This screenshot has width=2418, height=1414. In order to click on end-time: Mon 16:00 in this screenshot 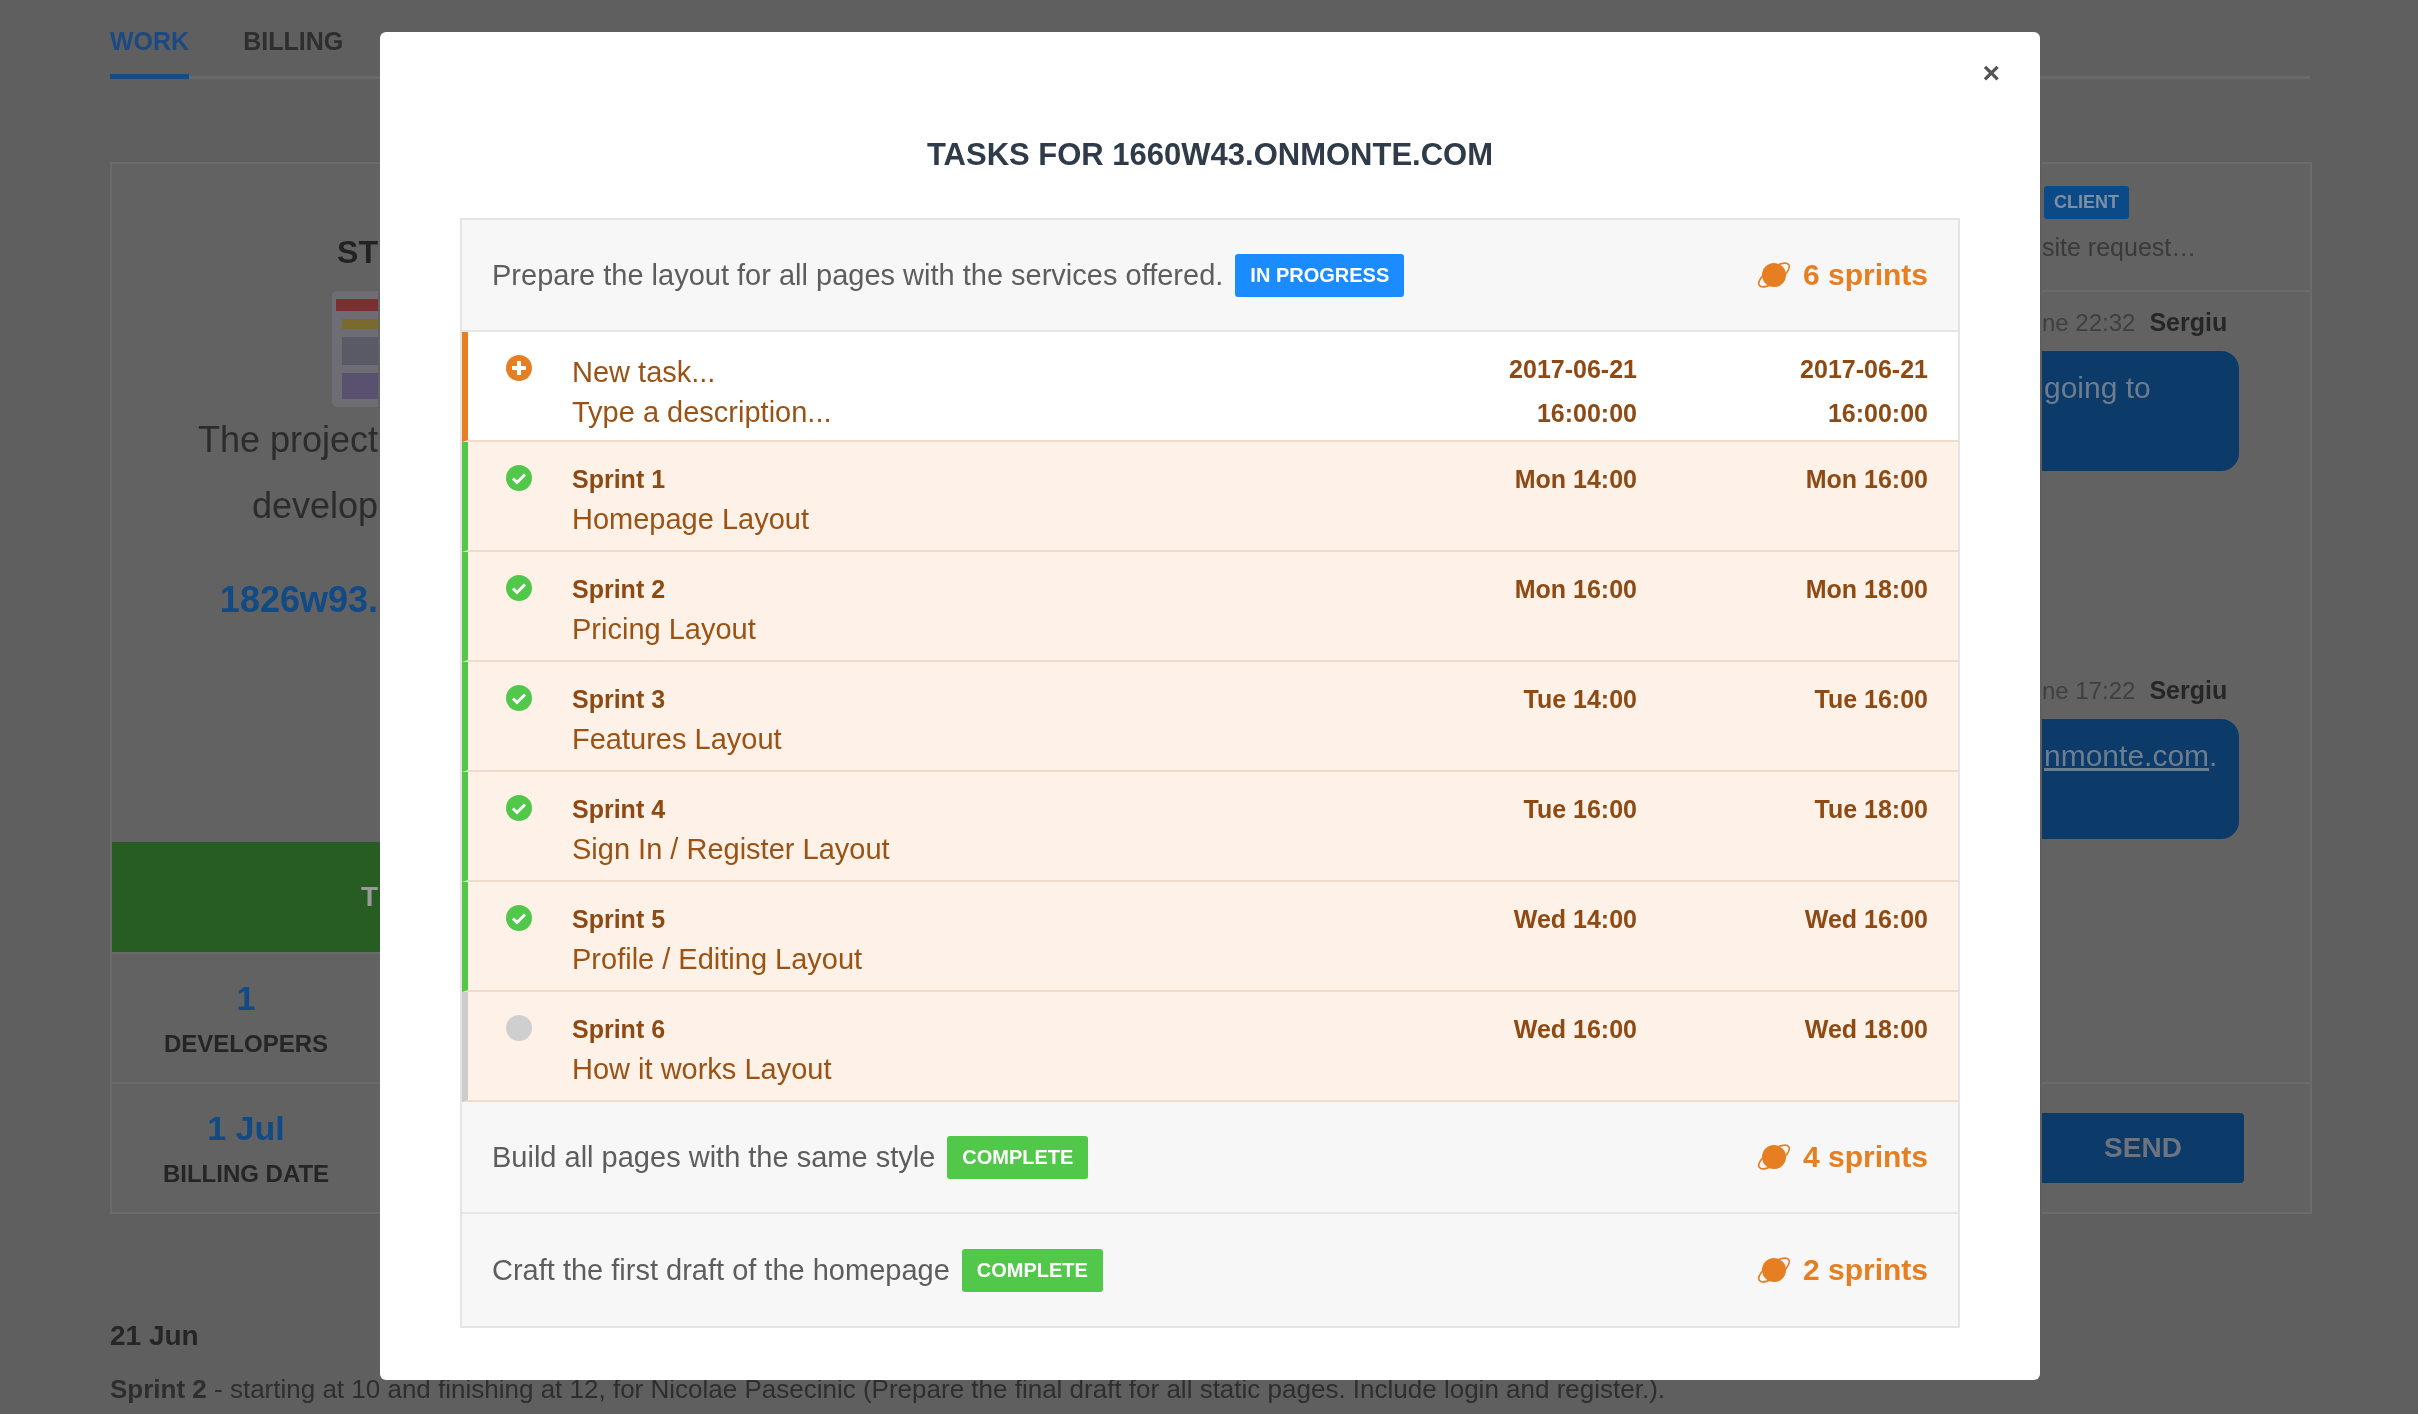, I will do `click(1866, 479)`.